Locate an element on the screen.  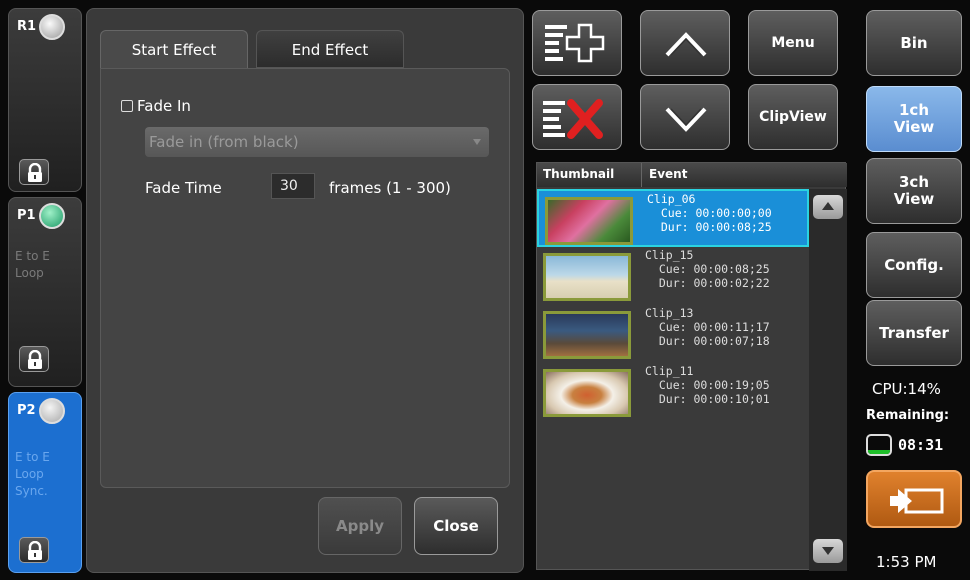
column-thumbnail: Thumbnail is located at coordinates (579, 174).